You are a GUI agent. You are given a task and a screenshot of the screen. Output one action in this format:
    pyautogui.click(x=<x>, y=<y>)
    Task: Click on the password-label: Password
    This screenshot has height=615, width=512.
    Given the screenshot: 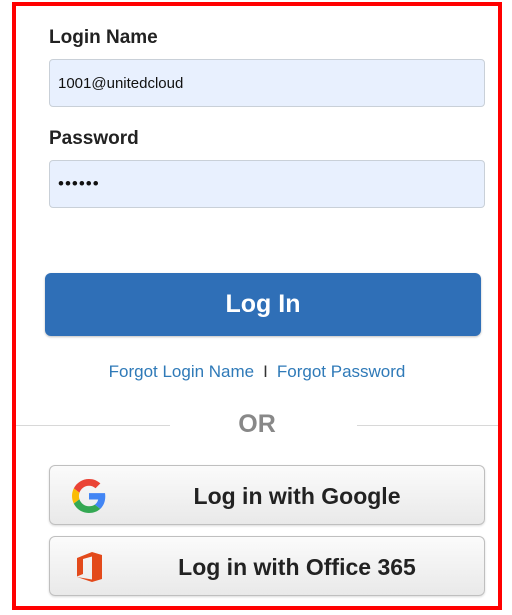 What is the action you would take?
    pyautogui.click(x=94, y=138)
    